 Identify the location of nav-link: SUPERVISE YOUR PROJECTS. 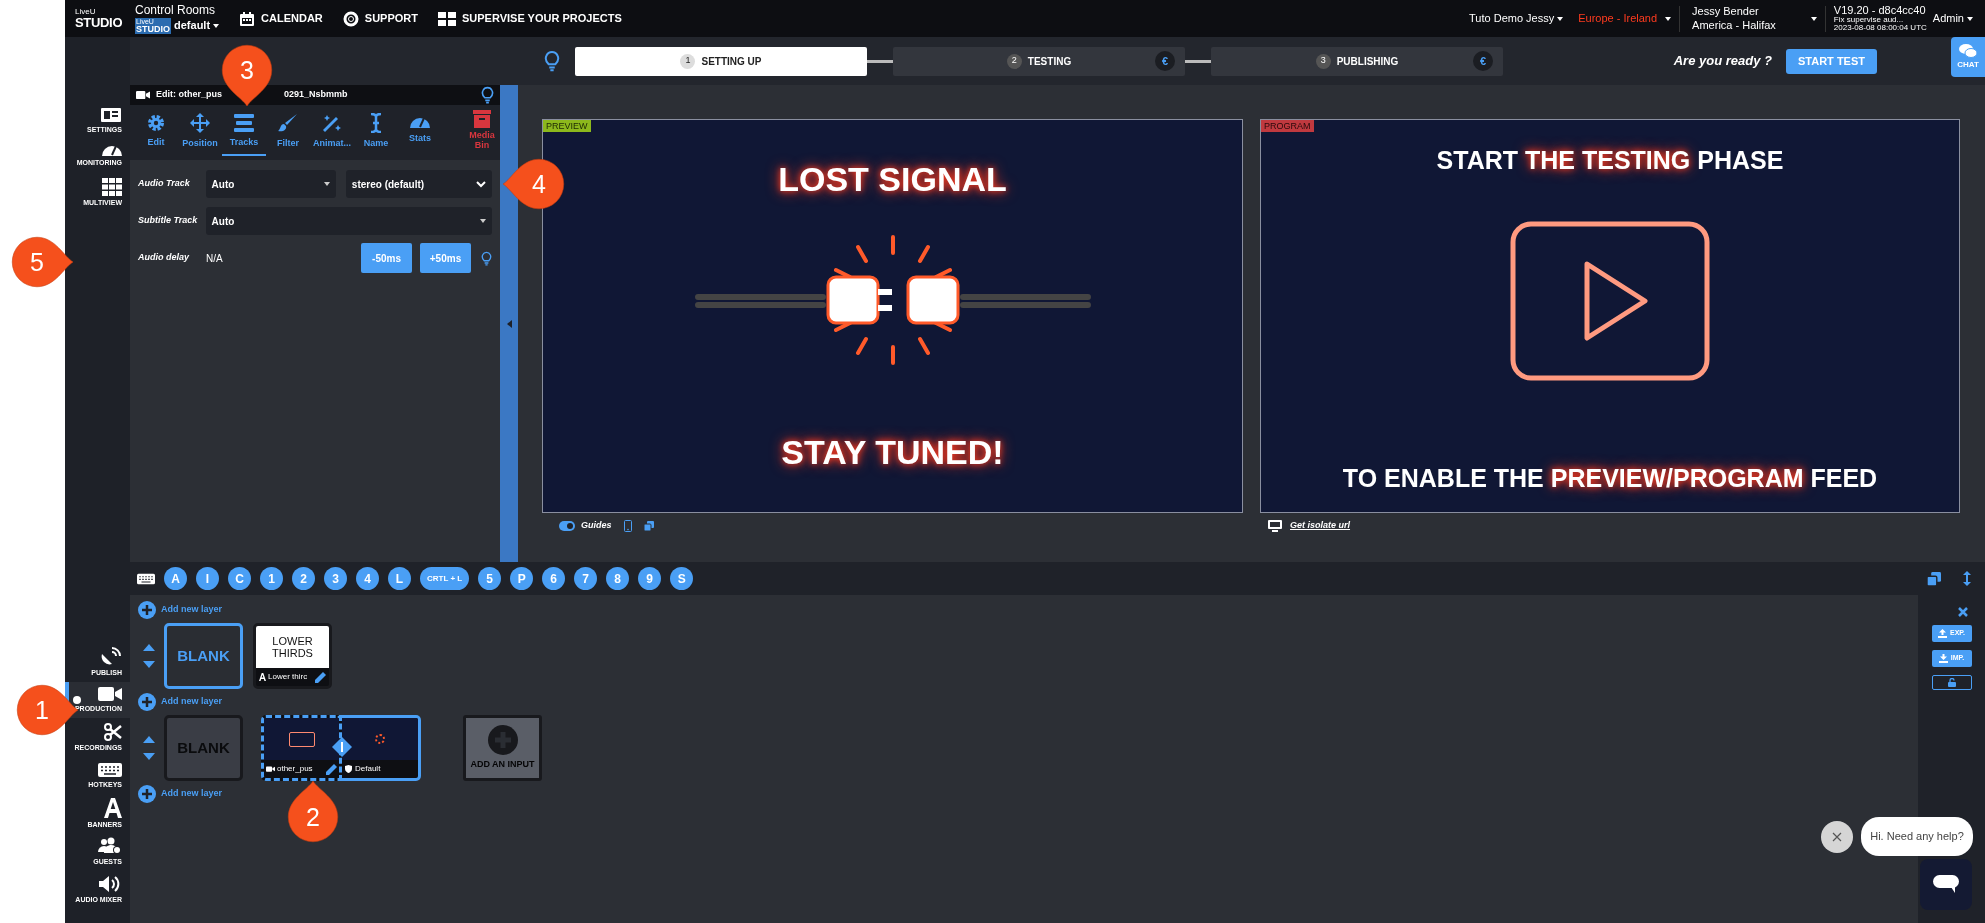
(542, 18).